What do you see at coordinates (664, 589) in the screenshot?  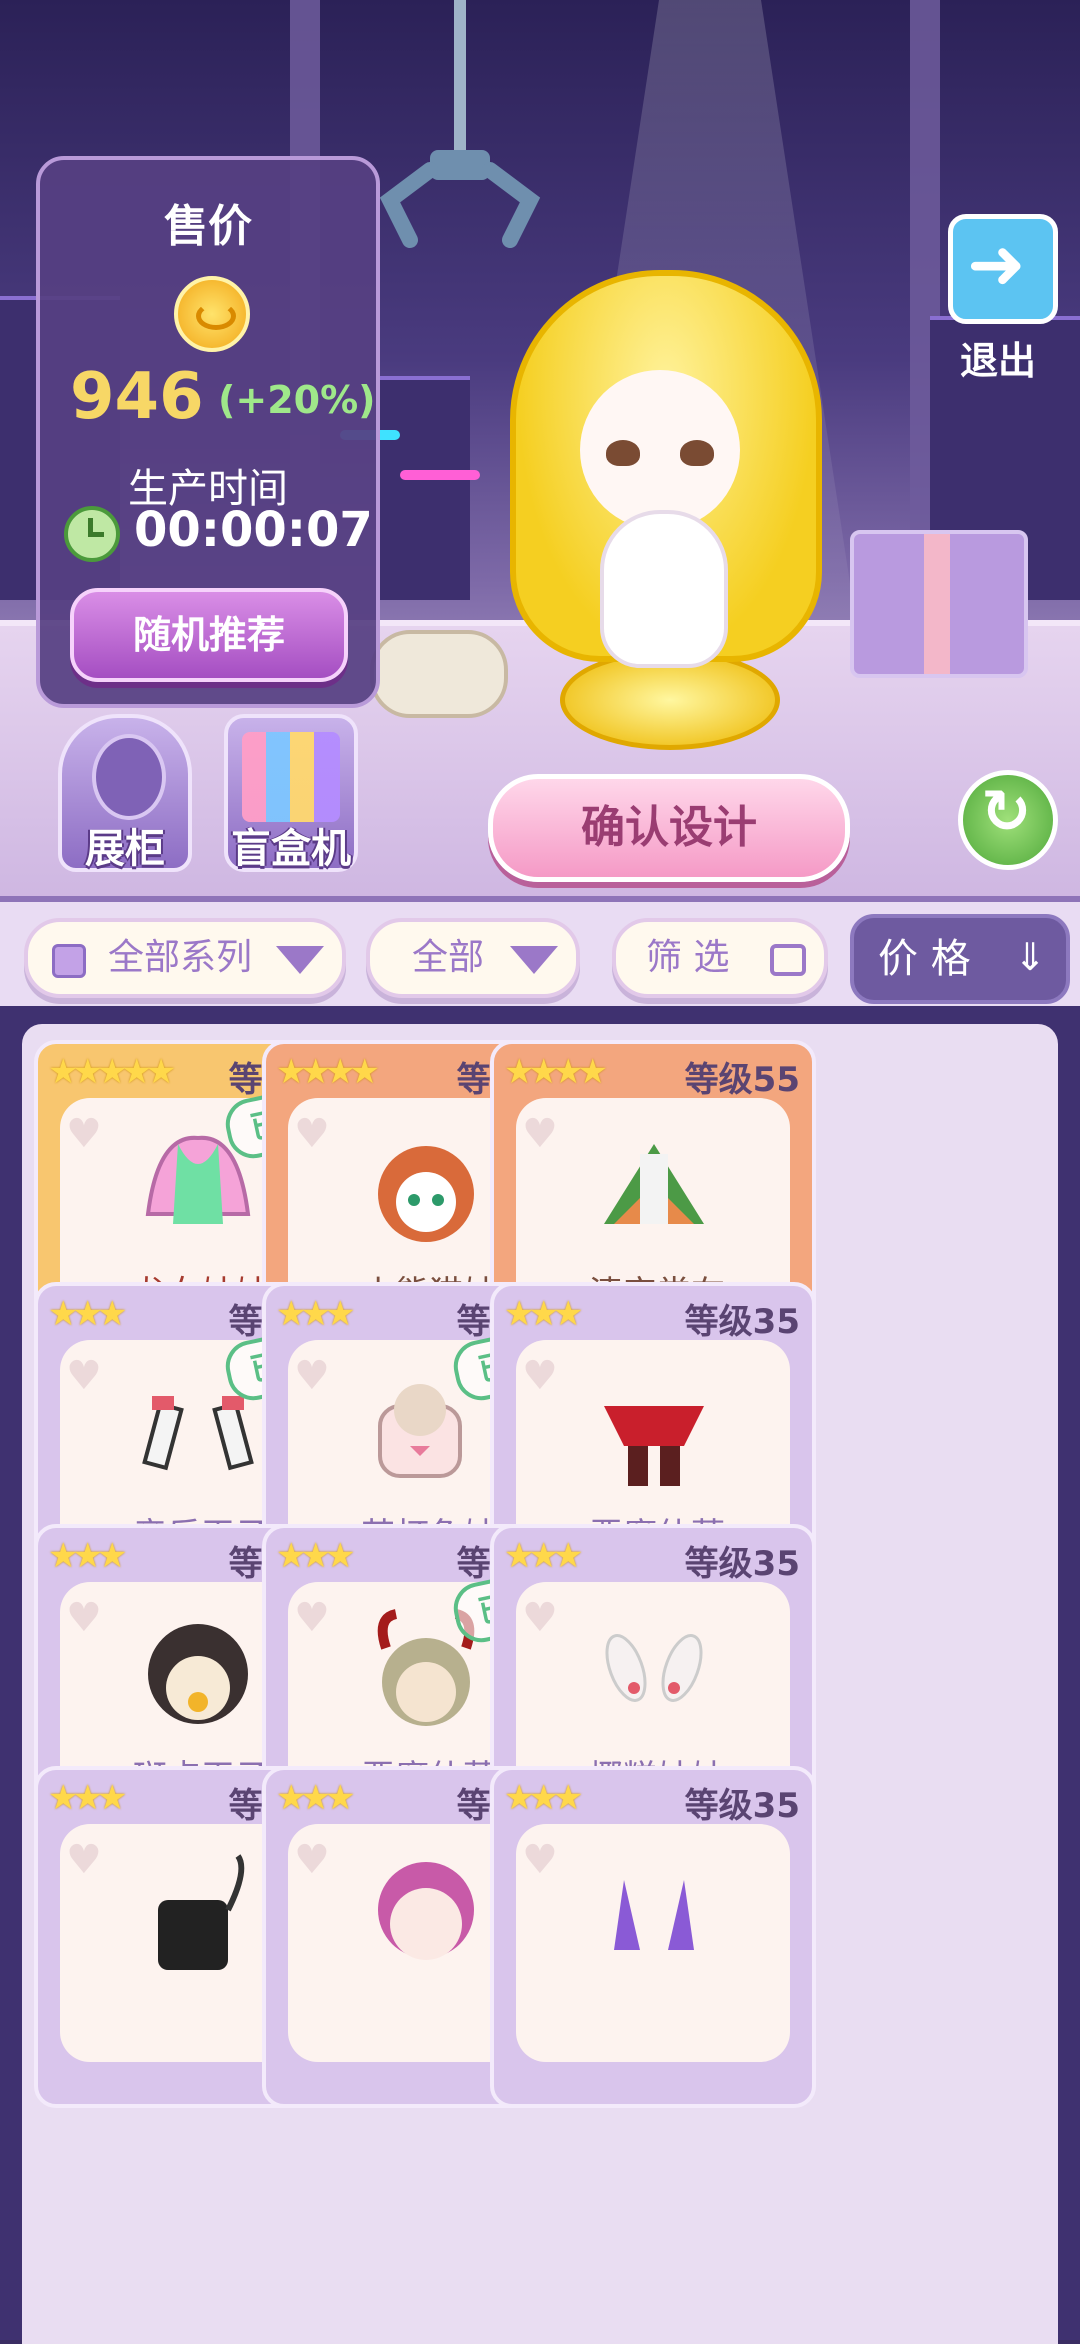 I see `doll-body` at bounding box center [664, 589].